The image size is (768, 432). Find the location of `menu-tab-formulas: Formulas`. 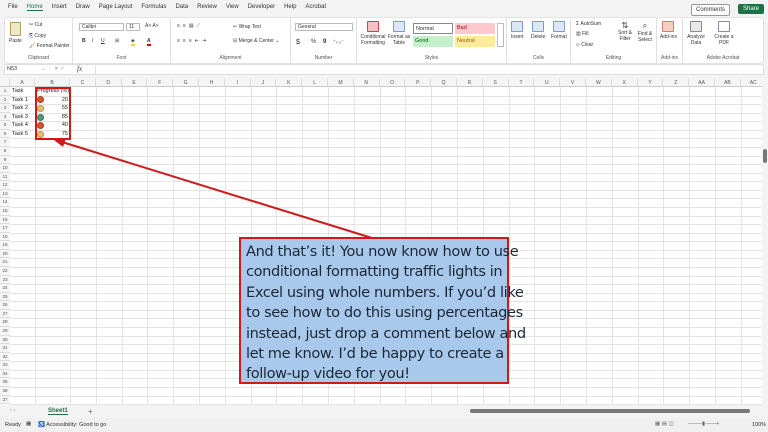

menu-tab-formulas: Formulas is located at coordinates (153, 7).